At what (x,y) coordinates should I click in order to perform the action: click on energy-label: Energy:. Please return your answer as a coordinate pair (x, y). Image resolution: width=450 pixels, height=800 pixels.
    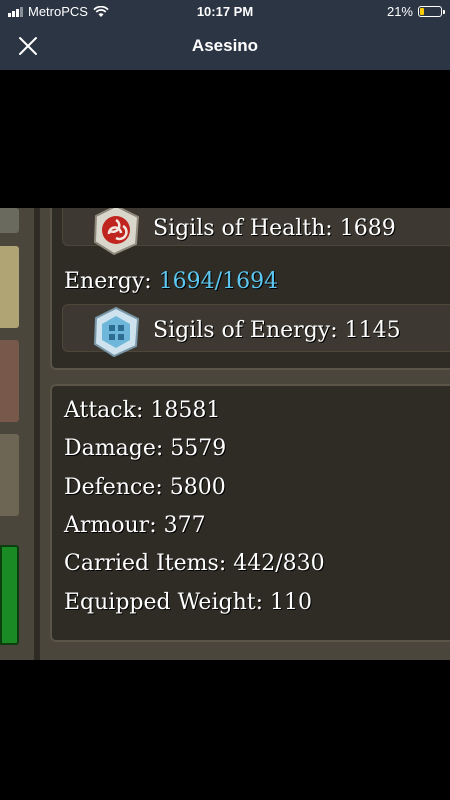
    Looking at the image, I should click on (111, 281).